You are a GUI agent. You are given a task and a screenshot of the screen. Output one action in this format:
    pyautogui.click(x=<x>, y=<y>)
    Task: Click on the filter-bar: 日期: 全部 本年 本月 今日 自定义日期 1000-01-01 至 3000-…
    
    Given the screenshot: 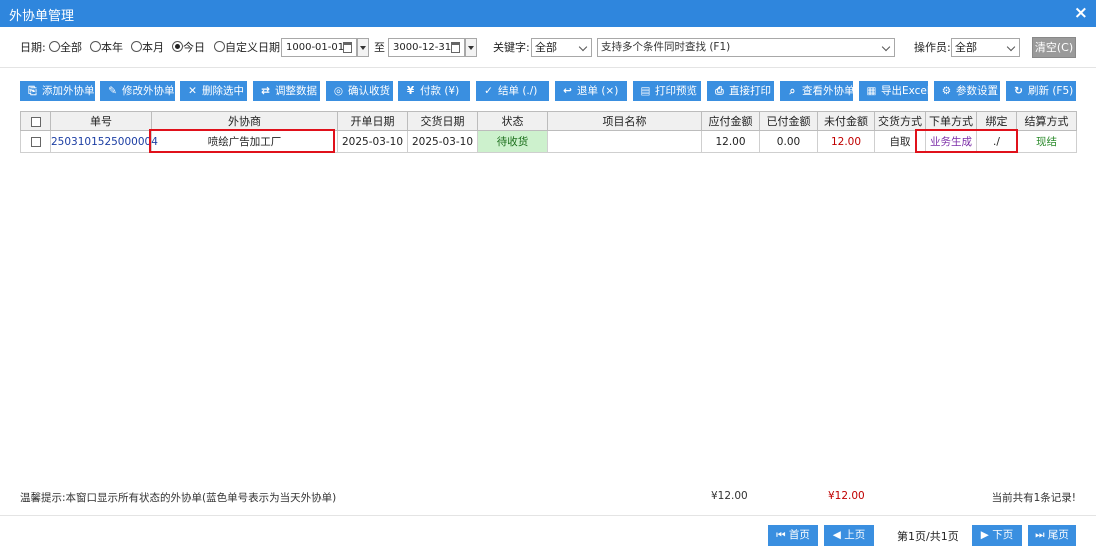 What is the action you would take?
    pyautogui.click(x=548, y=47)
    